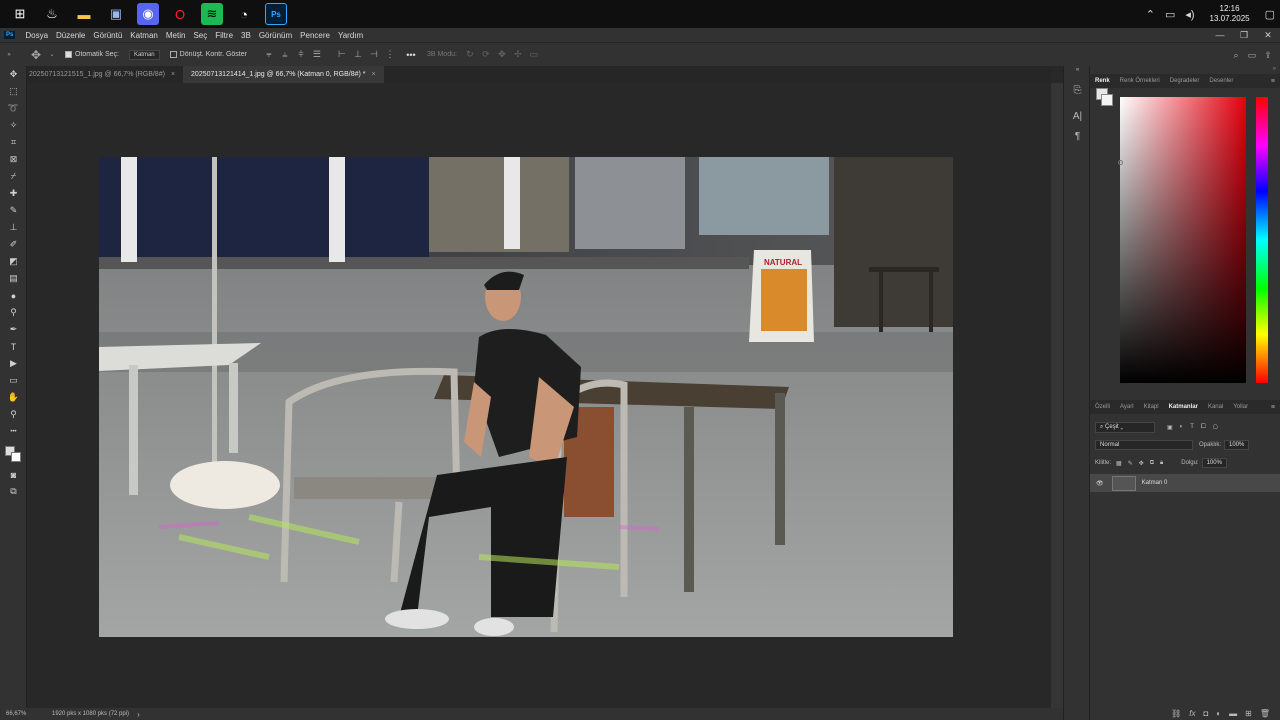  What do you see at coordinates (1240, 407) in the screenshot?
I see `panel-tab-6: Yollar` at bounding box center [1240, 407].